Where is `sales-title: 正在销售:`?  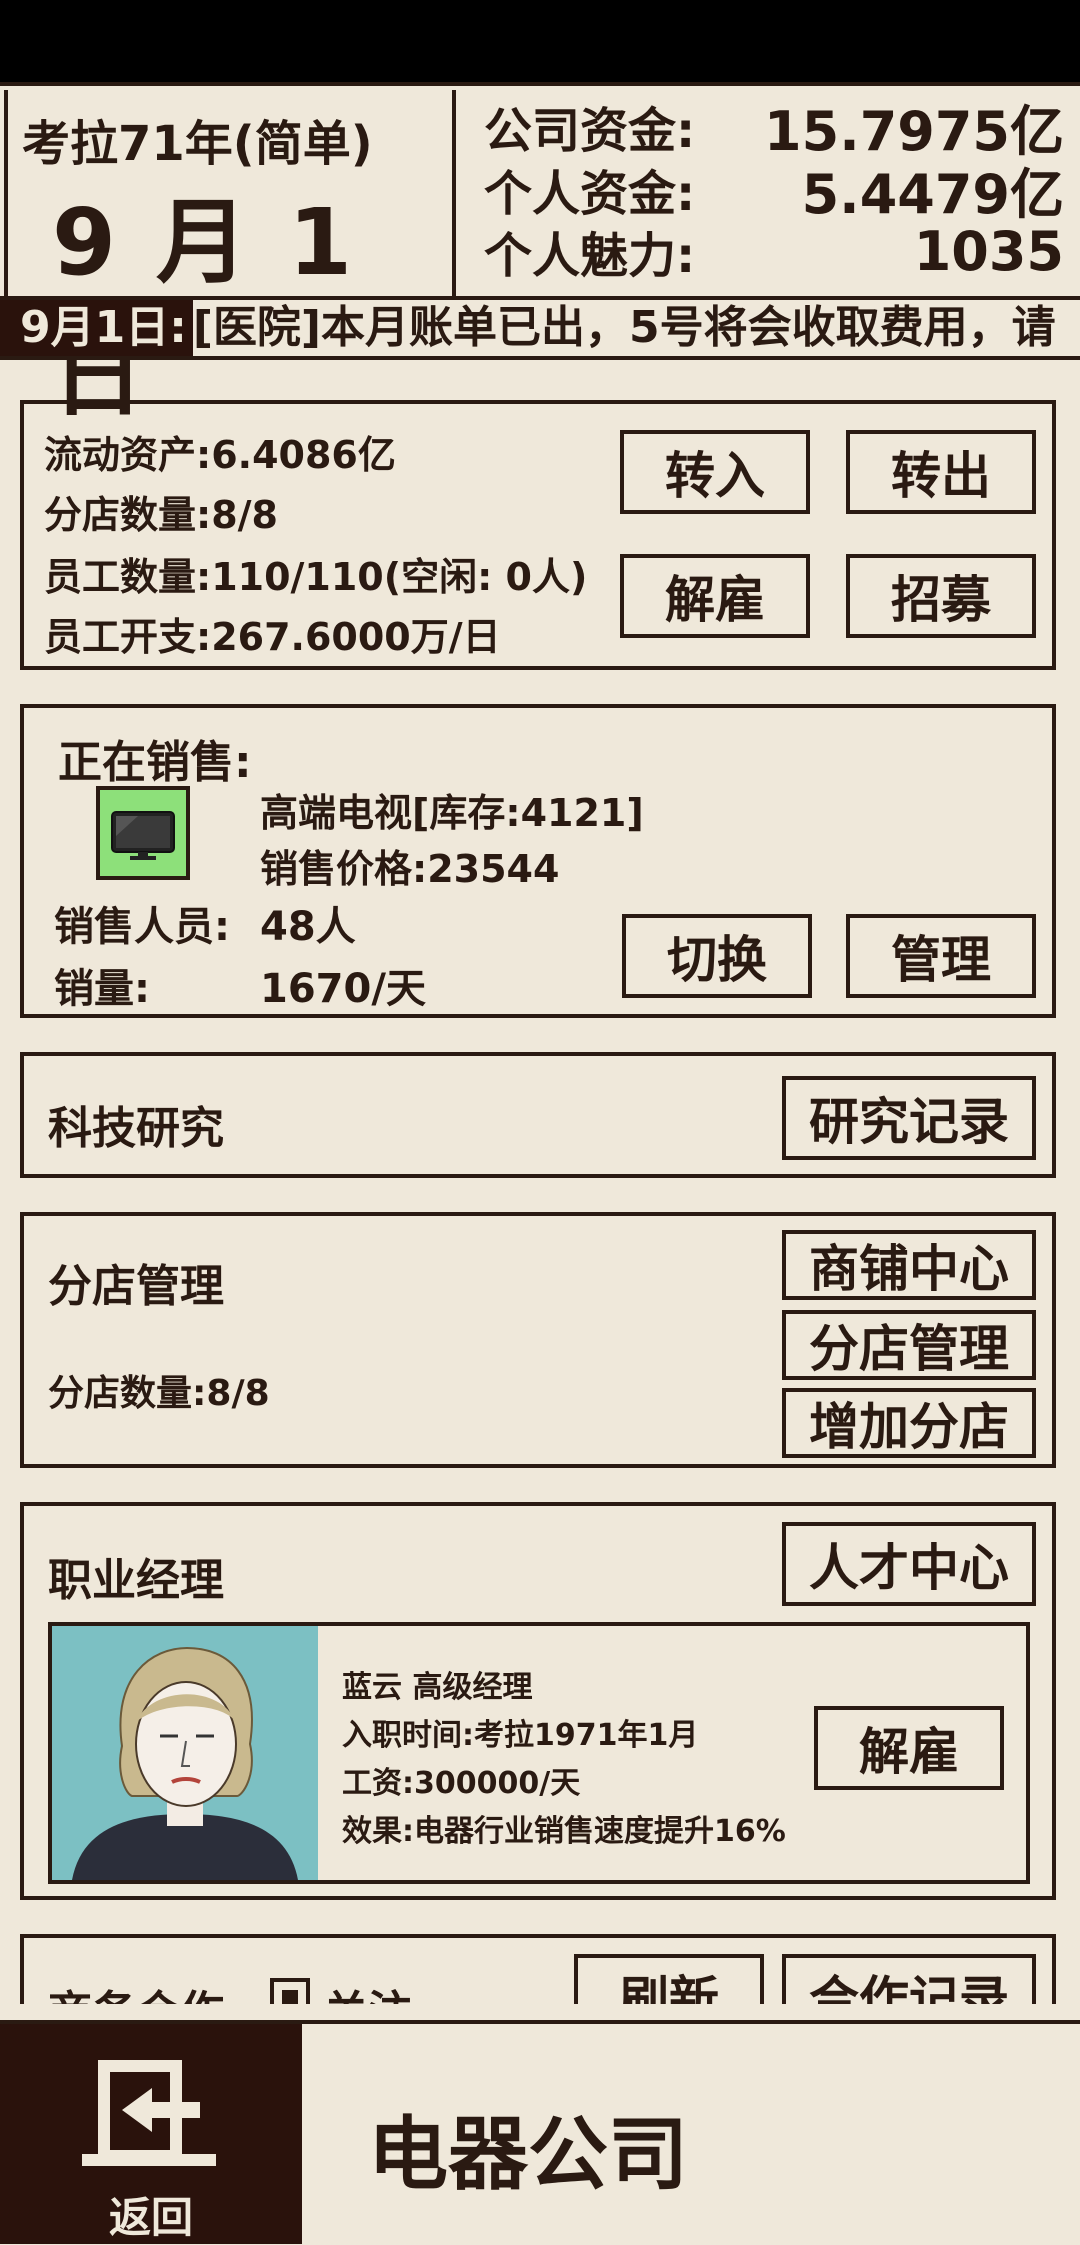
sales-title: 正在销售: is located at coordinates (155, 762).